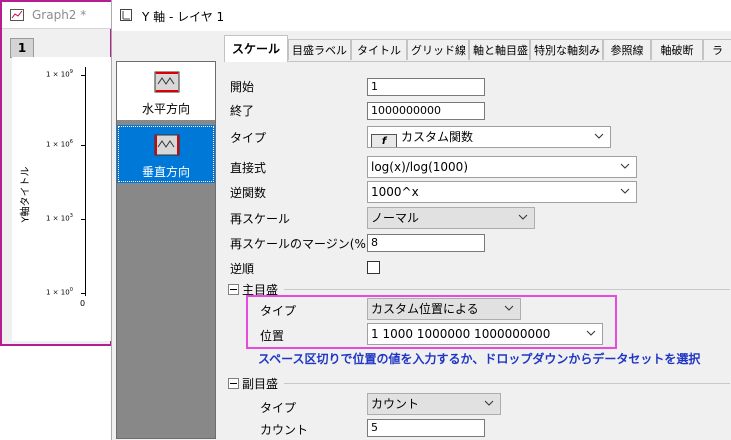 The height and width of the screenshot is (440, 731). I want to click on end-input: 1000000000, so click(426, 111).